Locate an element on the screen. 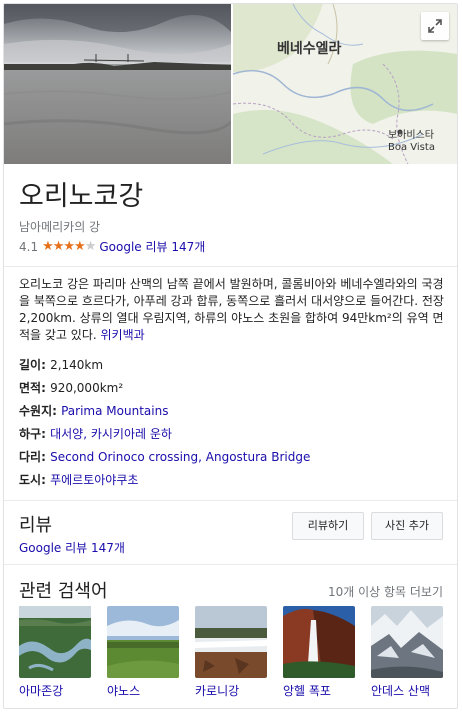 Image resolution: width=462 pixels, height=713 pixels. related-item-label: 아마존강 is located at coordinates (41, 691).